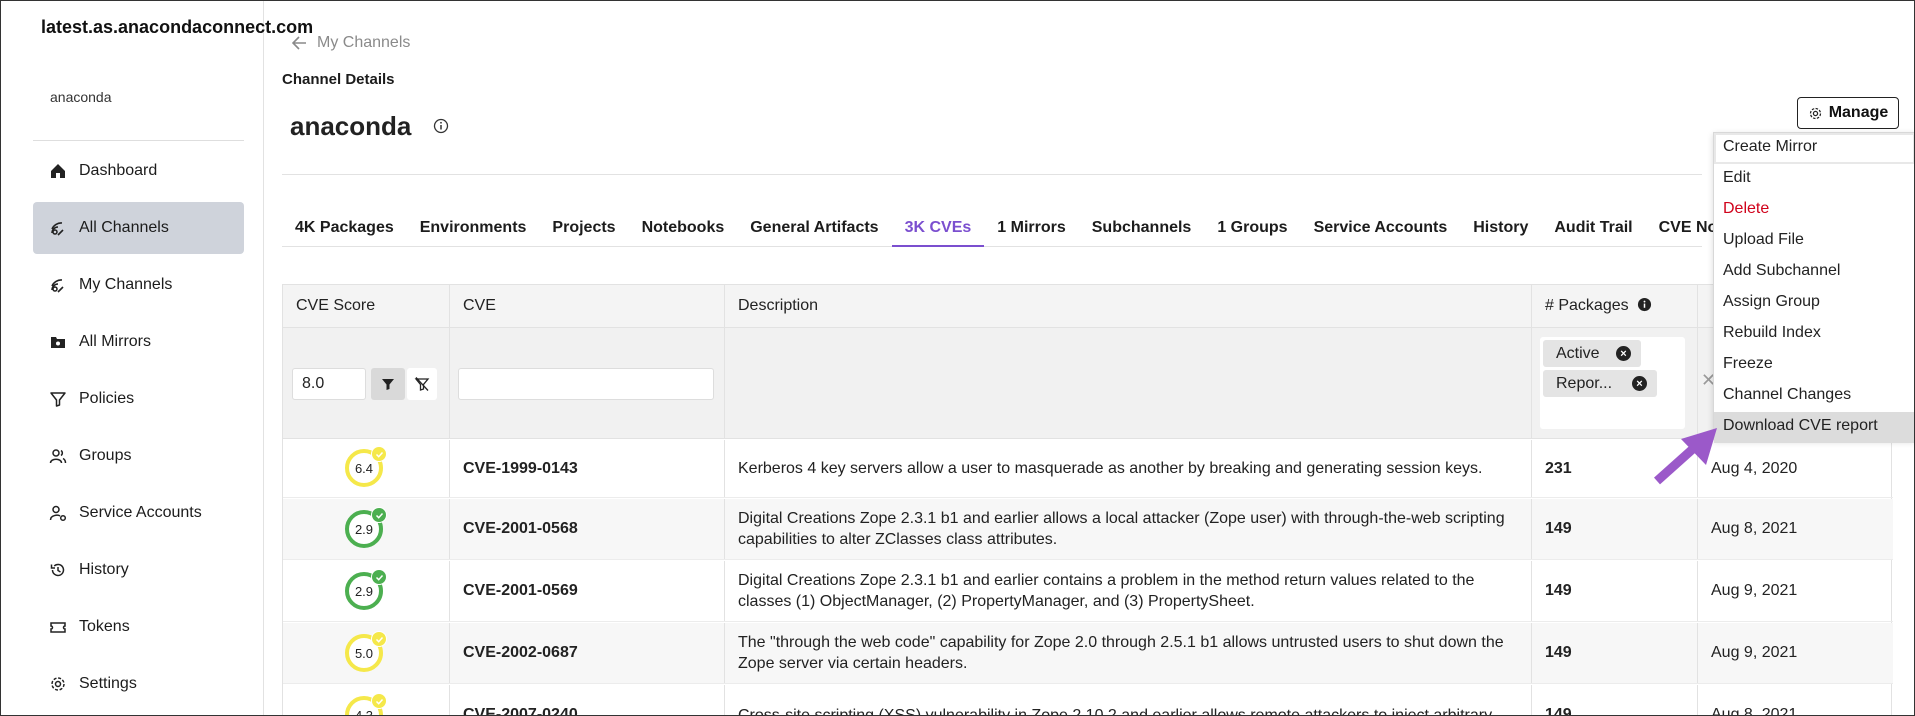 Image resolution: width=1915 pixels, height=716 pixels. What do you see at coordinates (344, 230) in the screenshot?
I see `tab-packages: 4K Packages` at bounding box center [344, 230].